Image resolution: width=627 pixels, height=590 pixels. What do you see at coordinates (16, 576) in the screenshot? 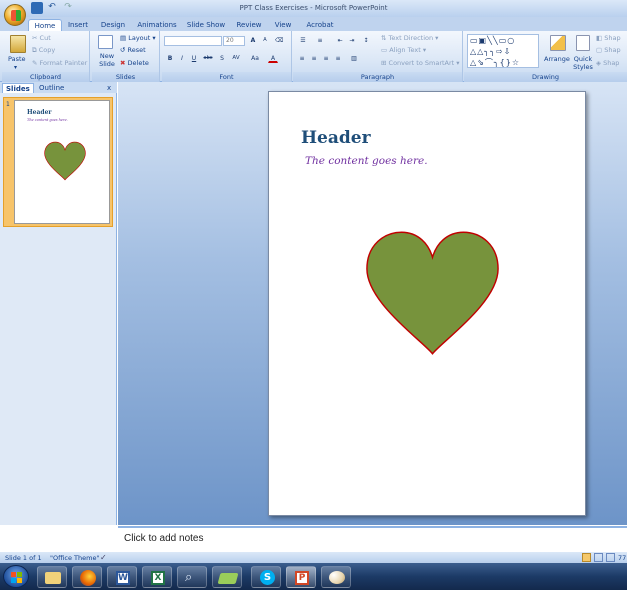
I see `start-button` at bounding box center [16, 576].